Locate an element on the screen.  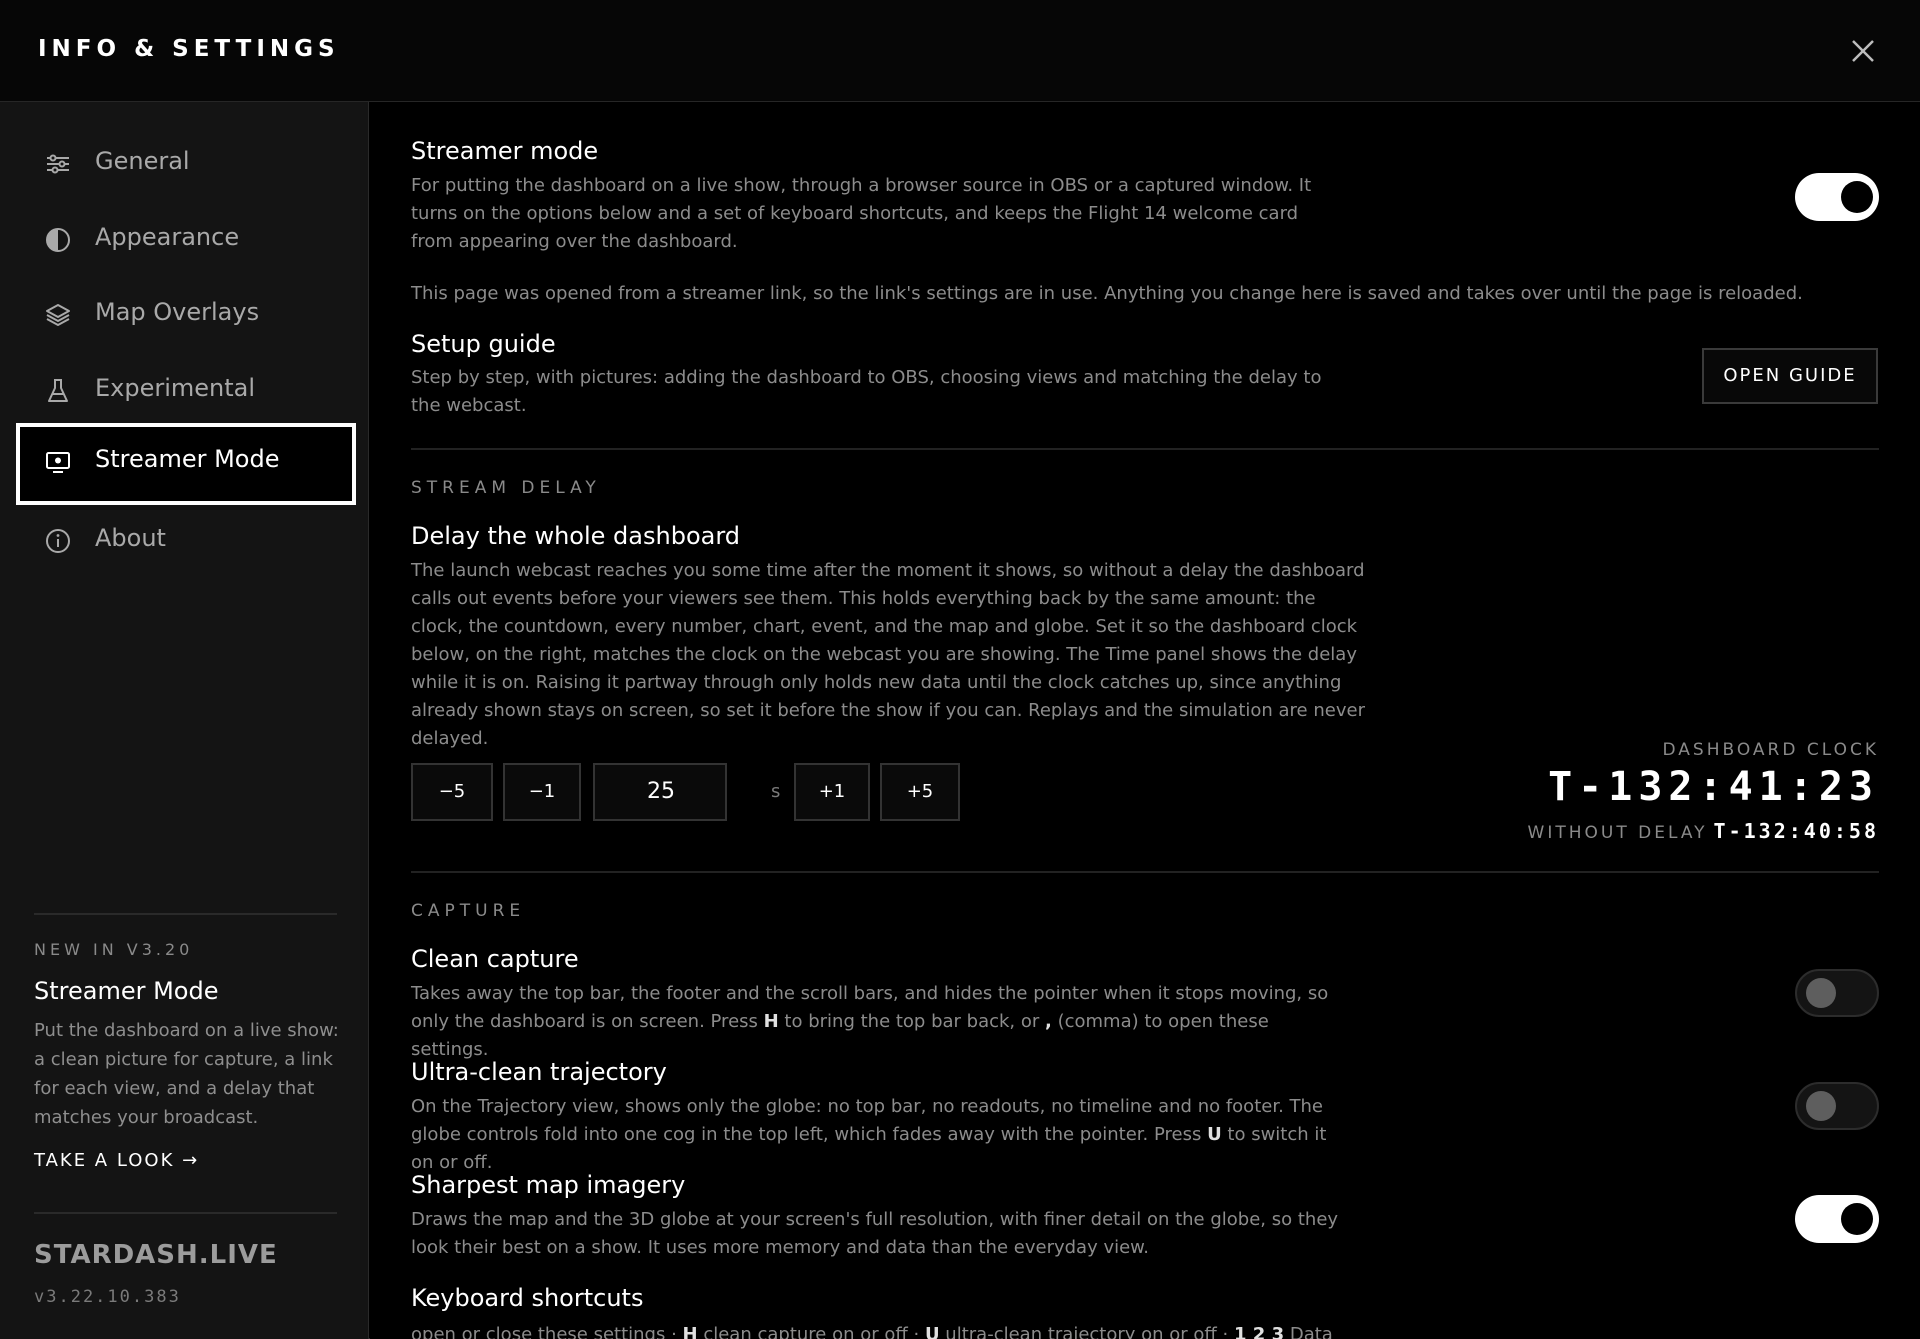
key-comma: , is located at coordinates (1048, 1021).